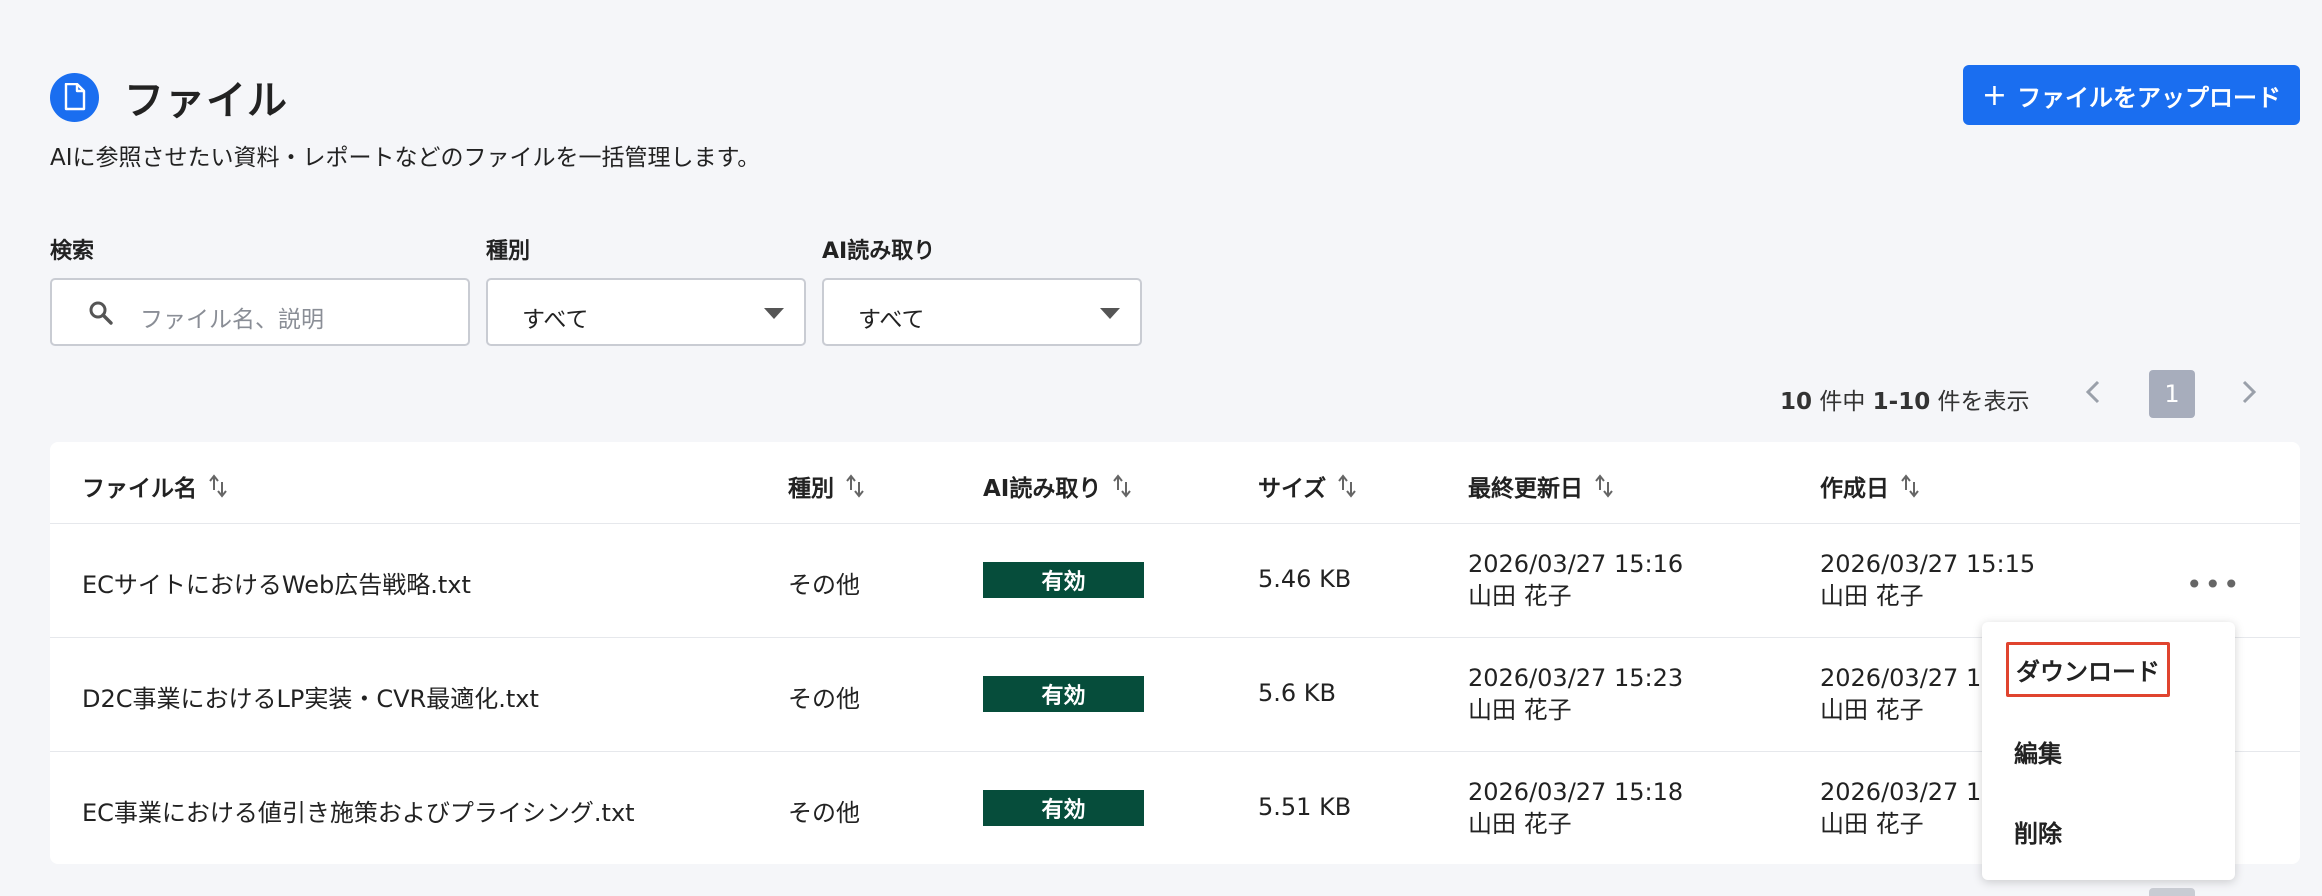 The image size is (2322, 896). I want to click on updated-cell: 2026/03/27 15:16 山田 花子, so click(1576, 580).